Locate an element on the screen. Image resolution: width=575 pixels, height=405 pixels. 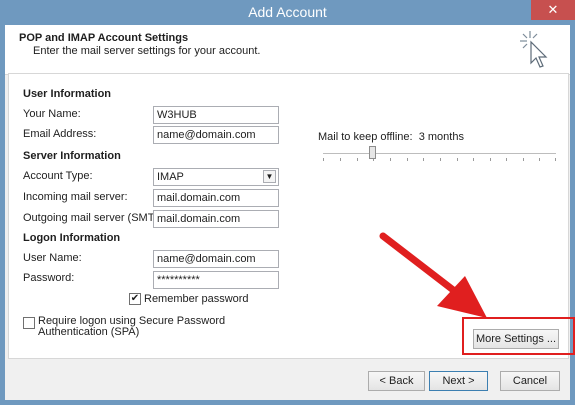
offline-slider-thumb is located at coordinates (372, 152).